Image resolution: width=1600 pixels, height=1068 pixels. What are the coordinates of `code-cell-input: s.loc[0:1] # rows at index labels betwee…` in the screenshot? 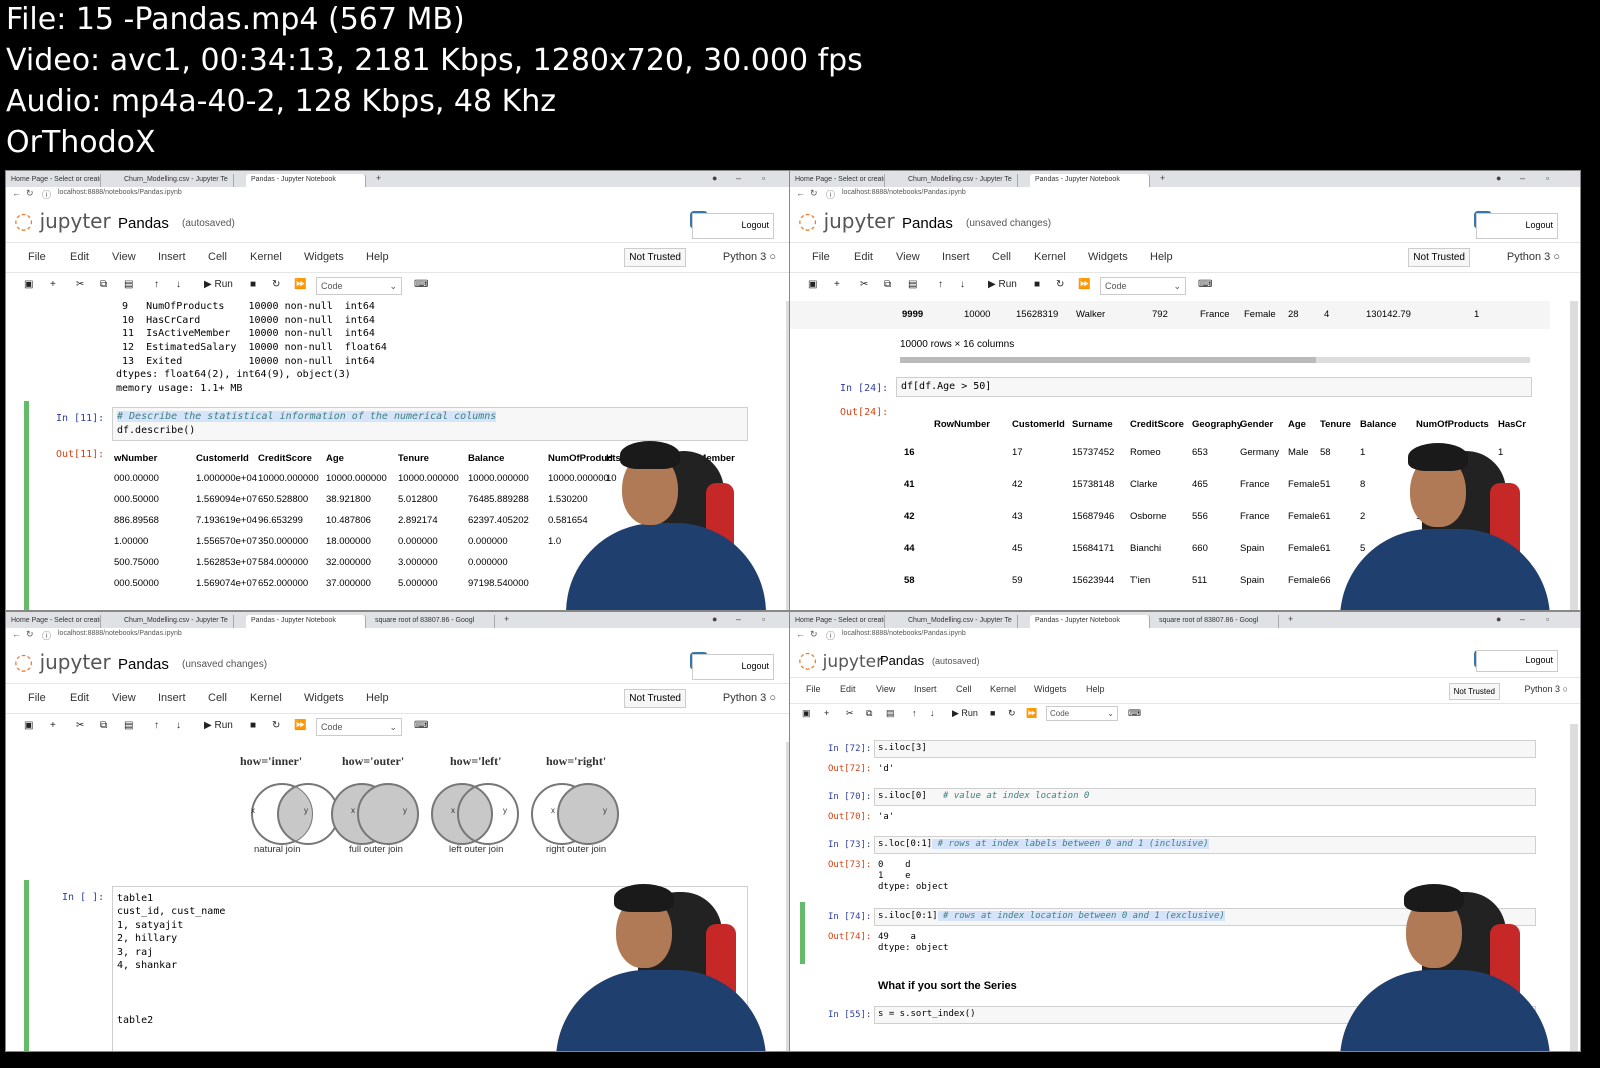 It's located at (1205, 845).